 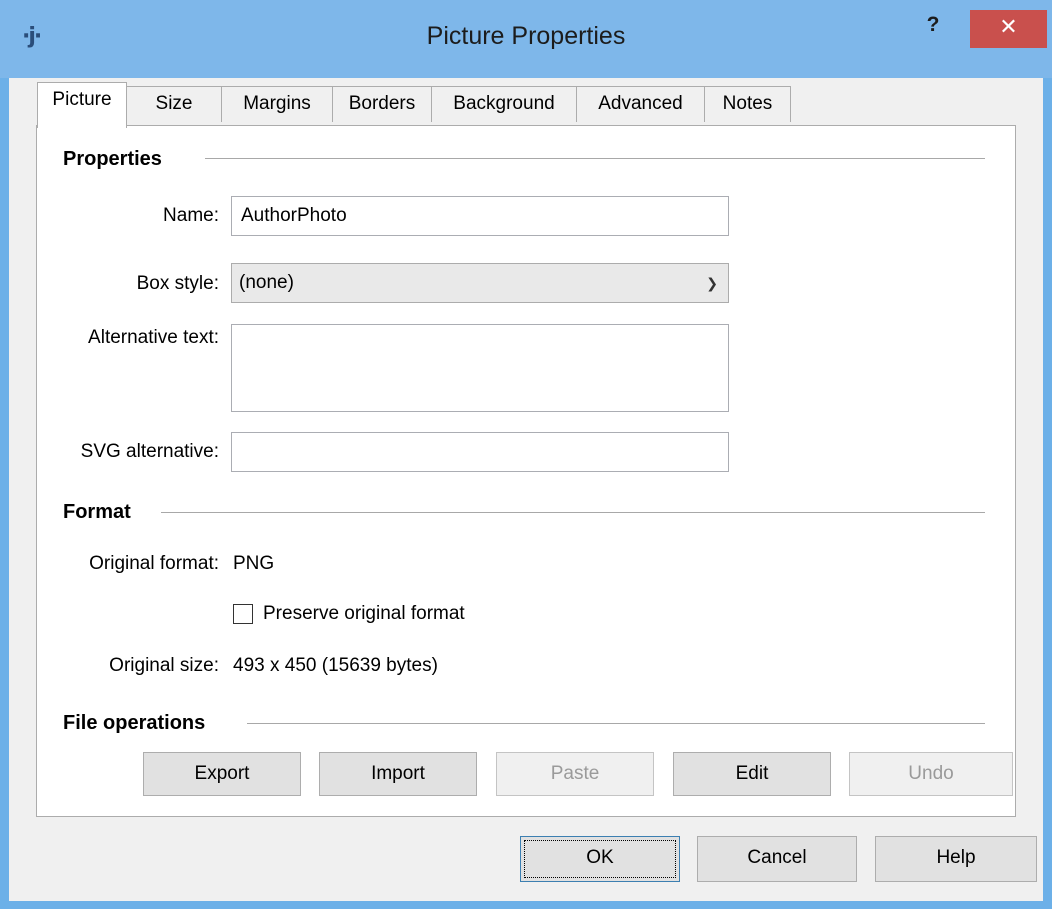 What do you see at coordinates (575, 774) in the screenshot?
I see `paste-button: Paste` at bounding box center [575, 774].